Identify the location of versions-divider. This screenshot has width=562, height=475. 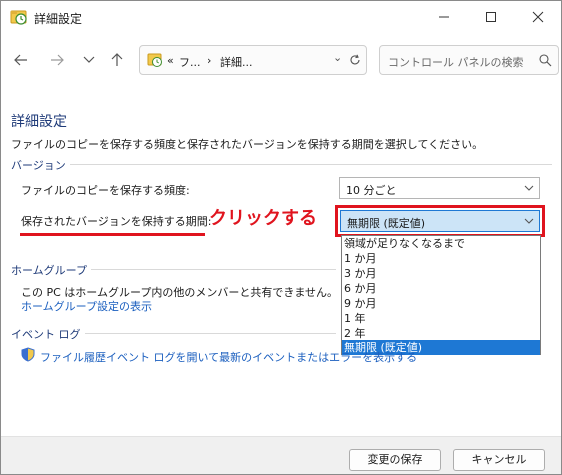
(281, 164).